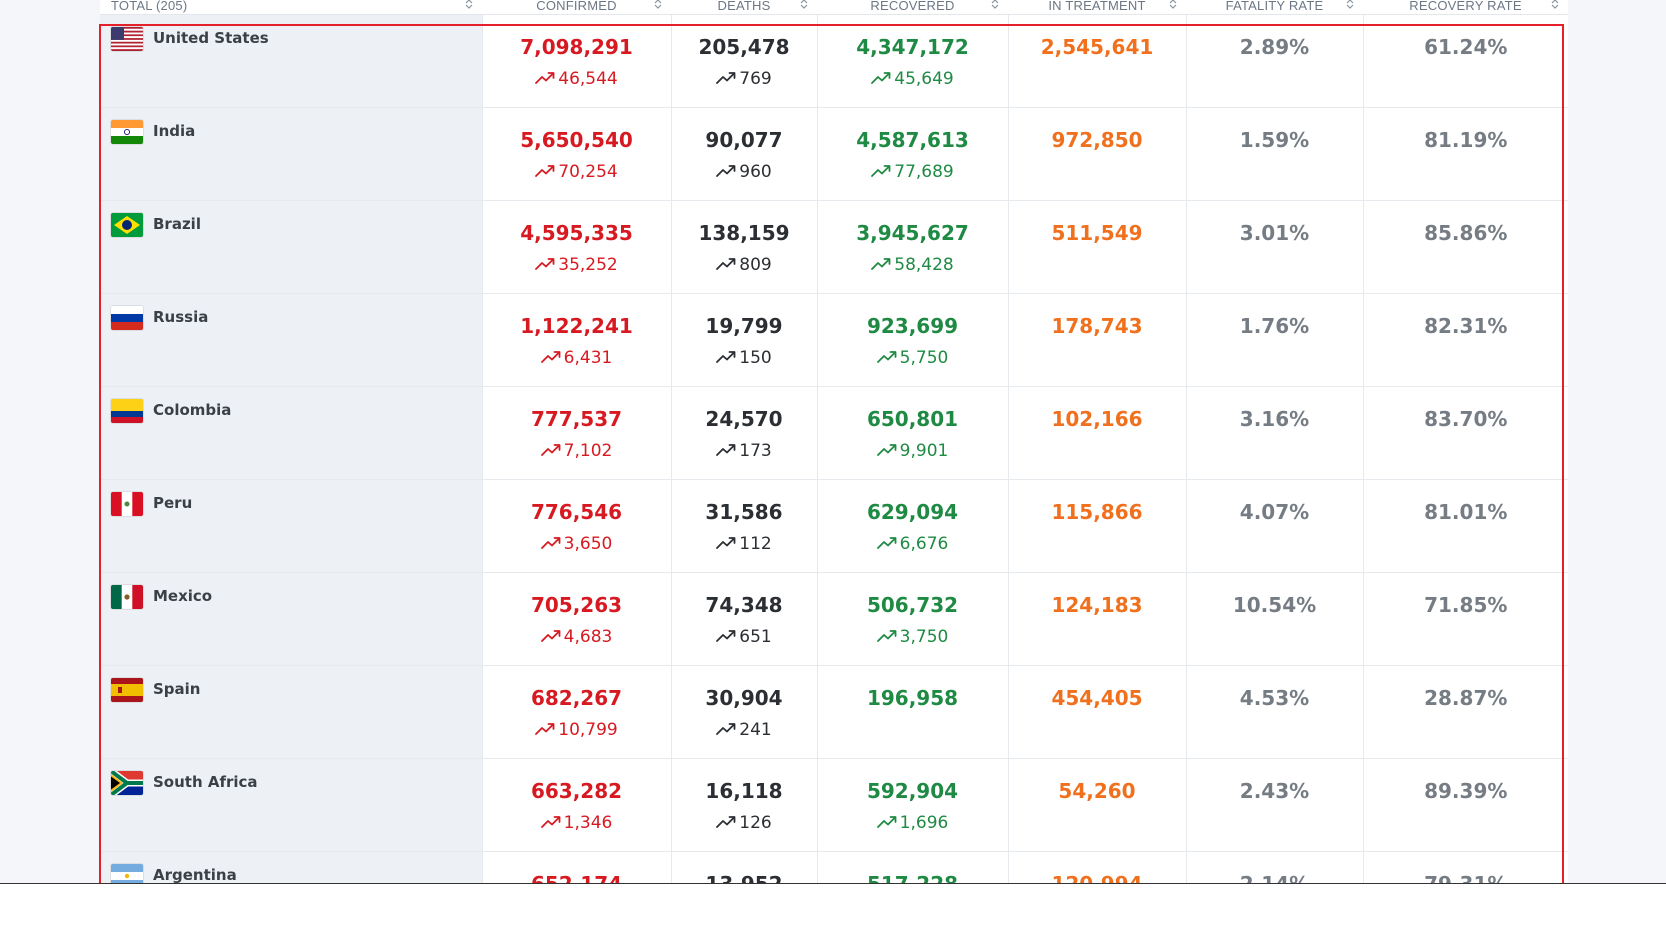 The width and height of the screenshot is (1666, 927). What do you see at coordinates (127, 318) in the screenshot?
I see `russia-flag-icon` at bounding box center [127, 318].